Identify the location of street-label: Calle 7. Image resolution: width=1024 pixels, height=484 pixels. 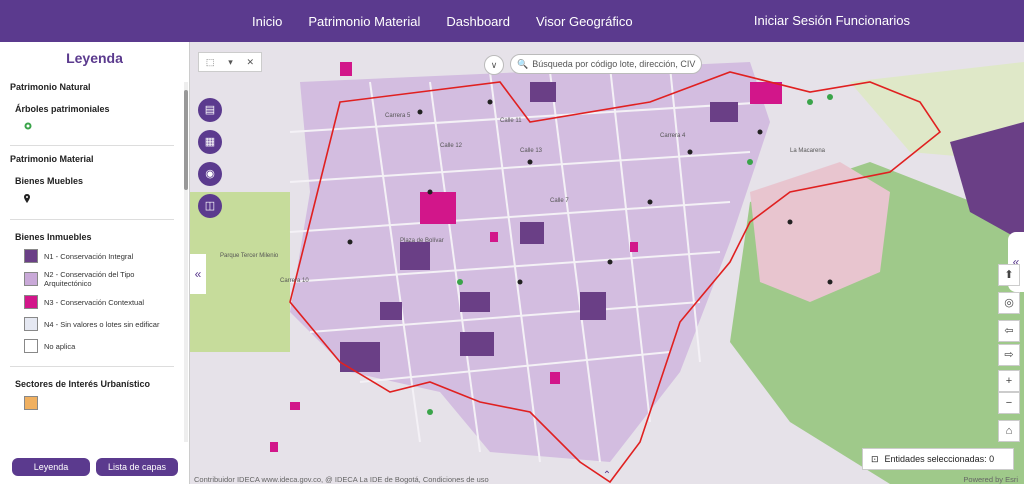
(559, 201).